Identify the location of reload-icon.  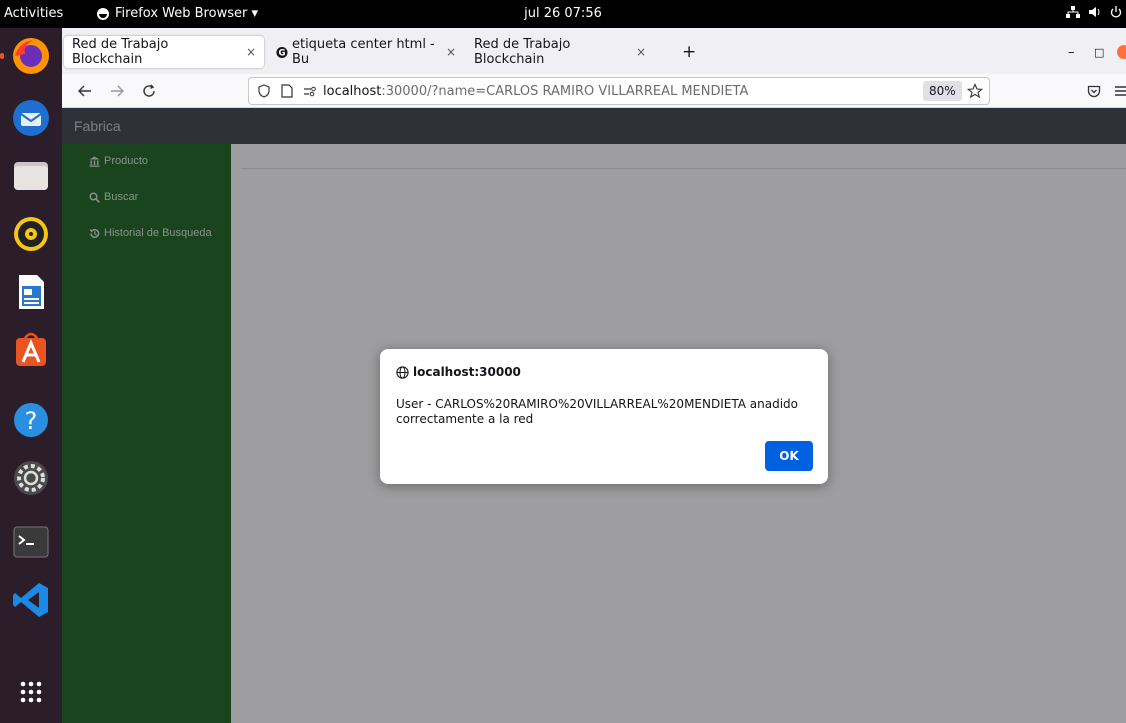
(149, 90).